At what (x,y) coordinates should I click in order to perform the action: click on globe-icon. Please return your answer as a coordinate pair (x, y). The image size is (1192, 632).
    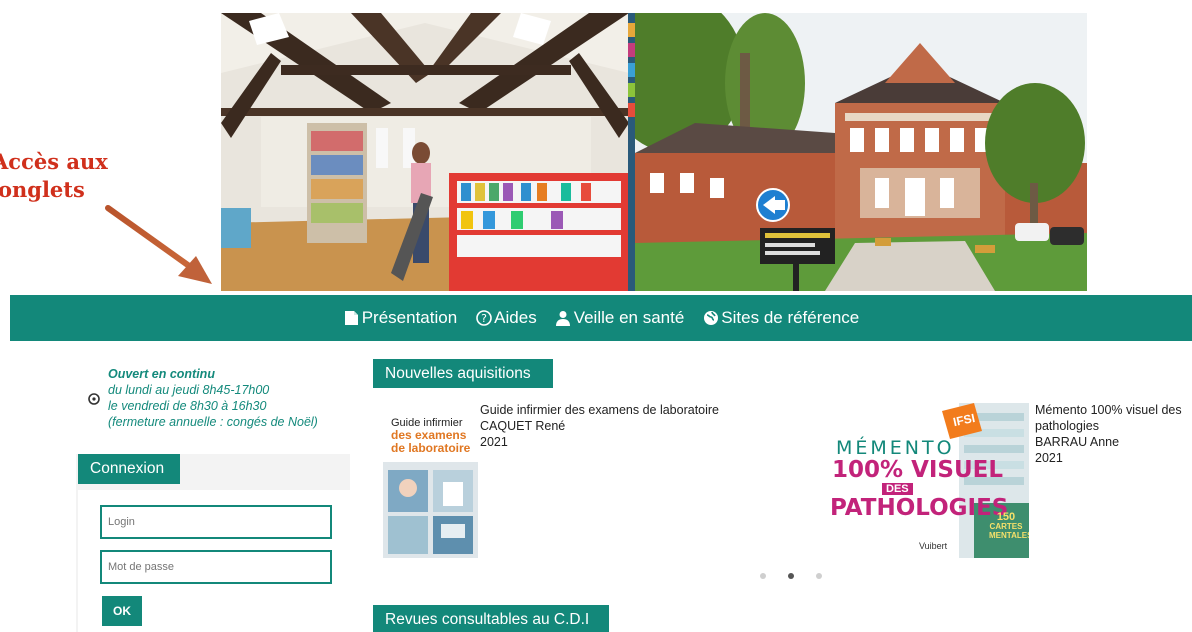
    Looking at the image, I should click on (710, 318).